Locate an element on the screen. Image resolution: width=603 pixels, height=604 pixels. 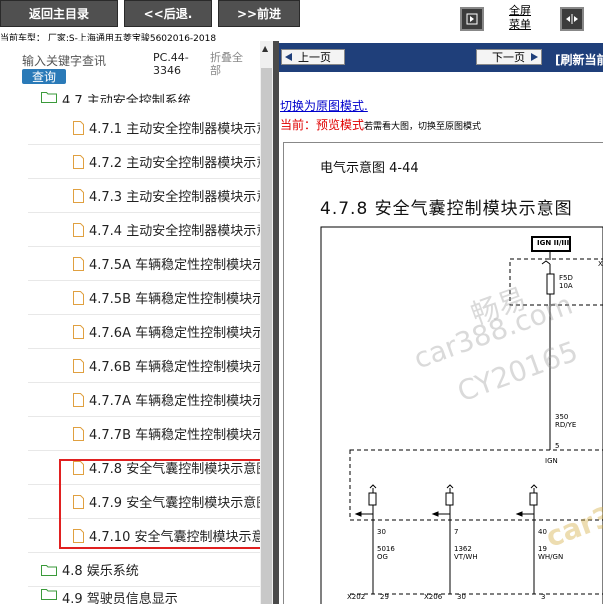
wire-350-label: 350 RD/YE is located at coordinates (565, 421).